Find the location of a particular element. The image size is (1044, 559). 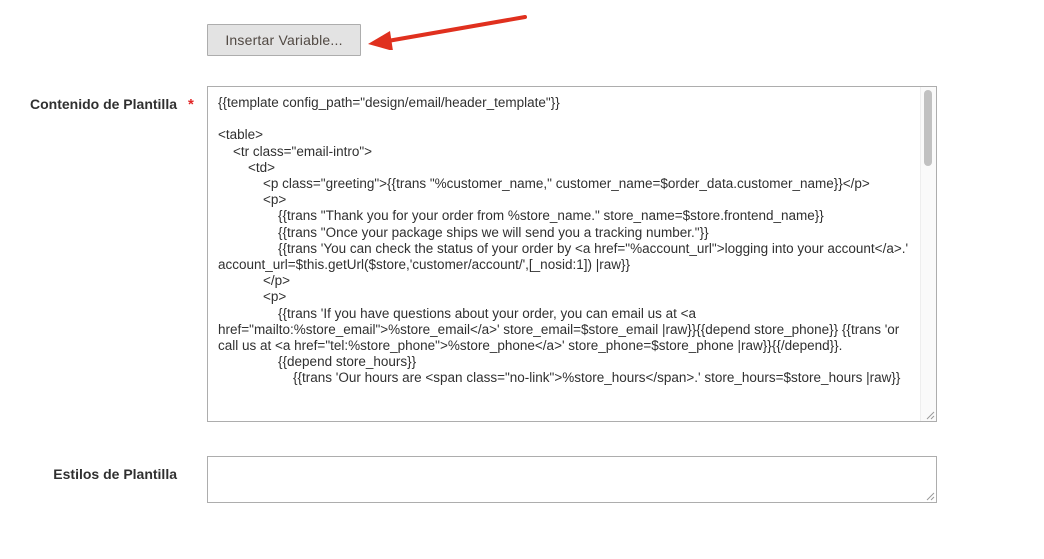

template-styles-label: Estilos de Plantilla is located at coordinates (115, 474).